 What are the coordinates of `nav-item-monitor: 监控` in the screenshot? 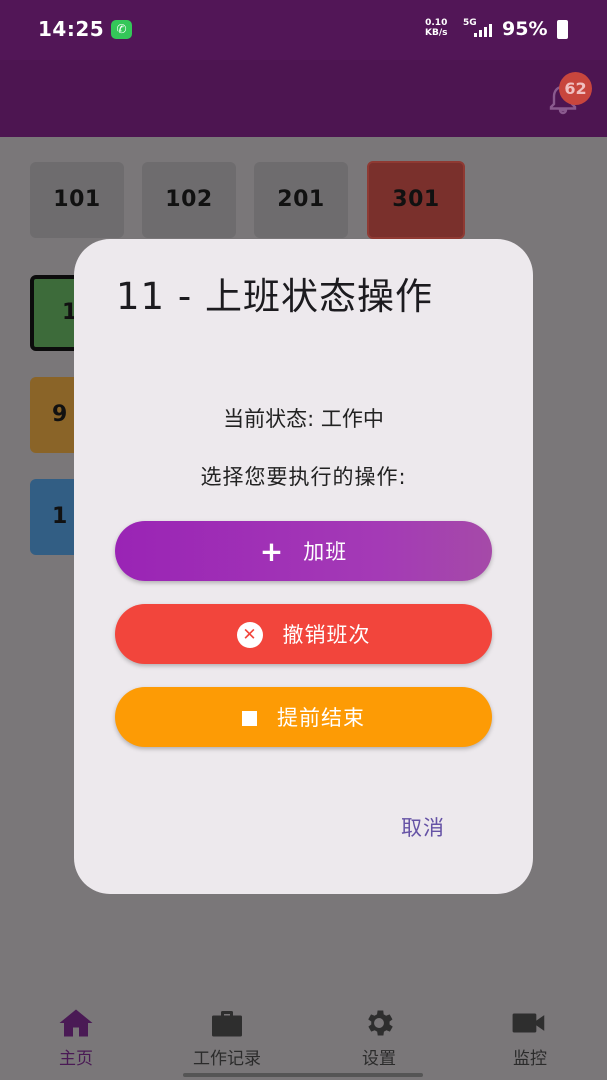 It's located at (530, 1029).